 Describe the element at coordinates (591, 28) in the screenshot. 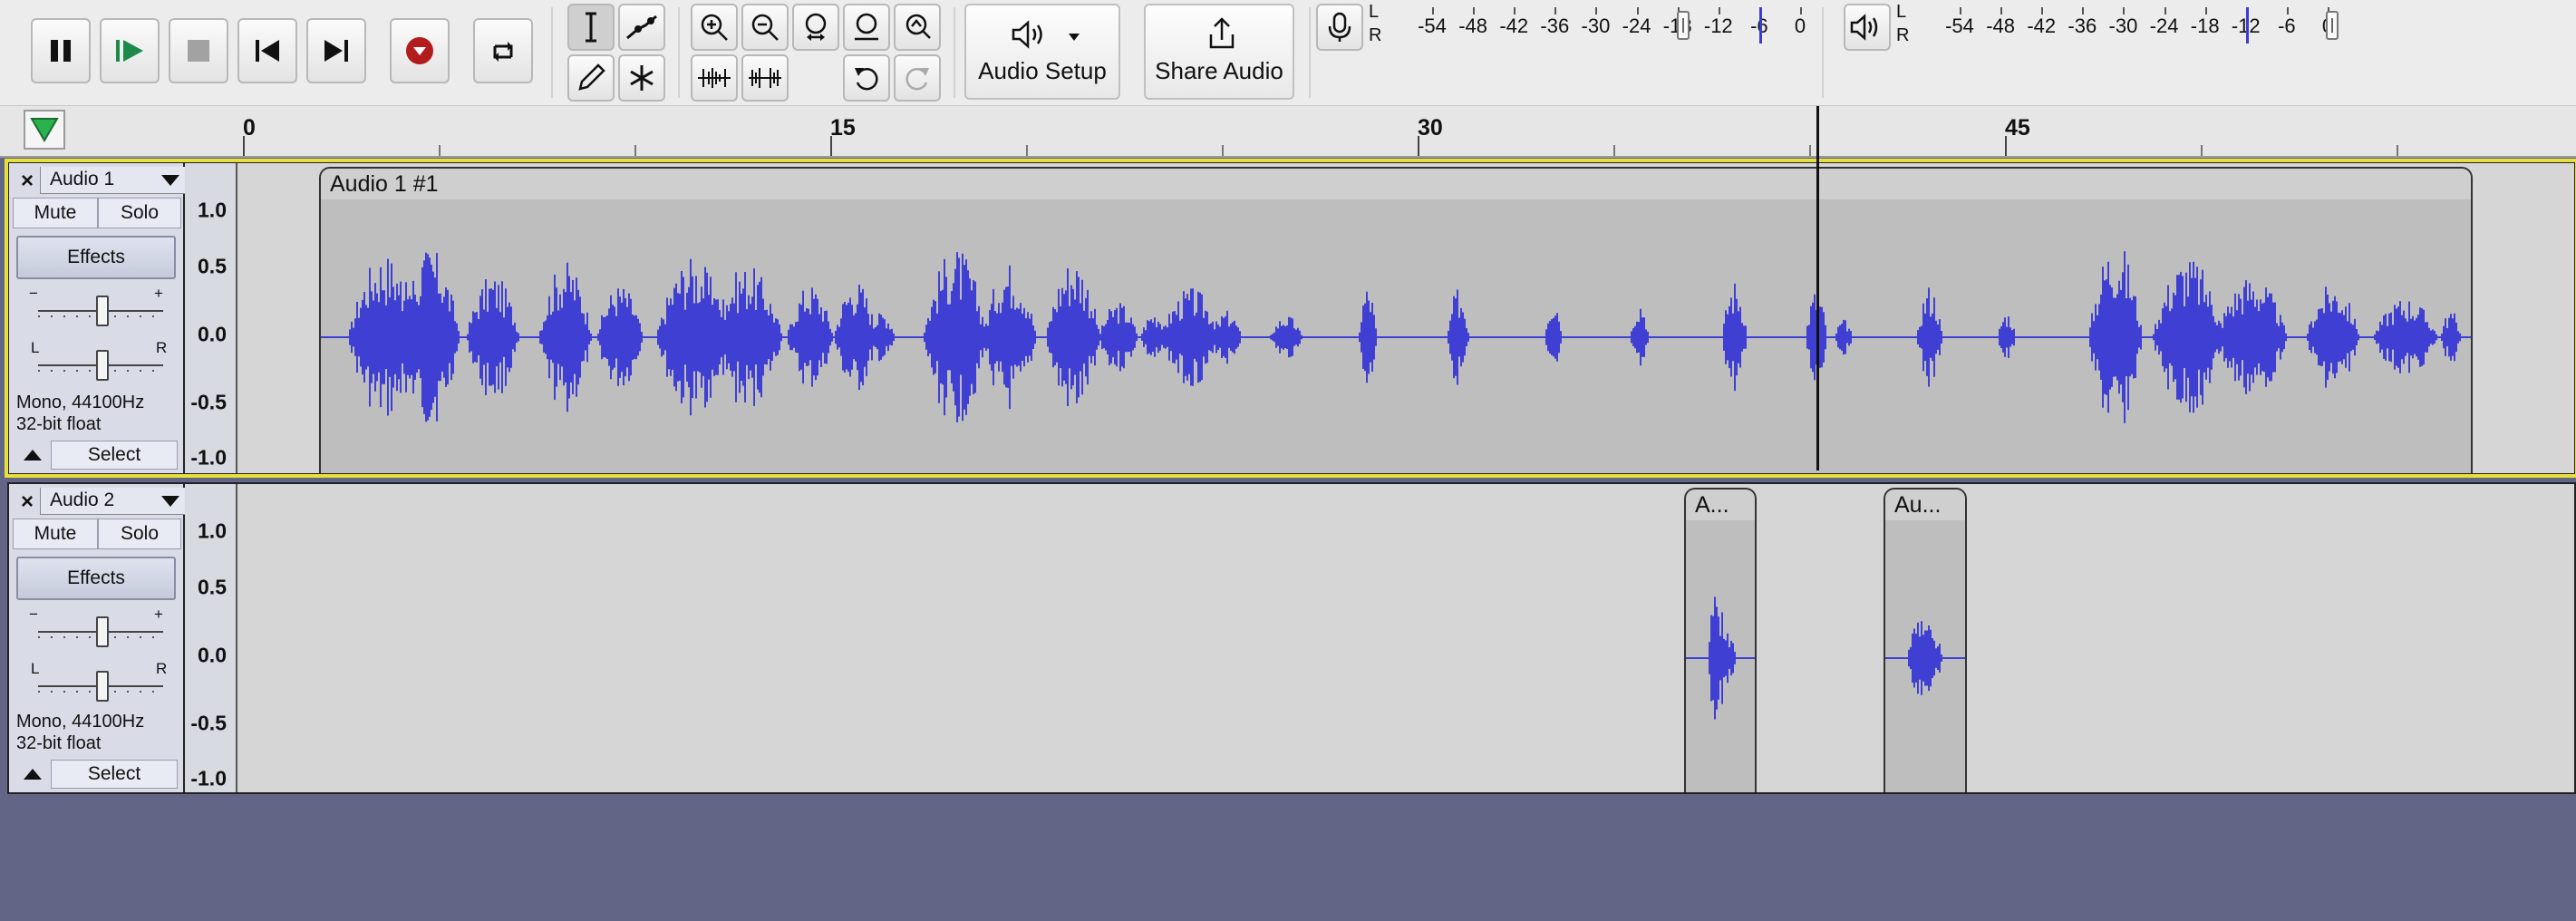

I see `selection-tool` at that location.